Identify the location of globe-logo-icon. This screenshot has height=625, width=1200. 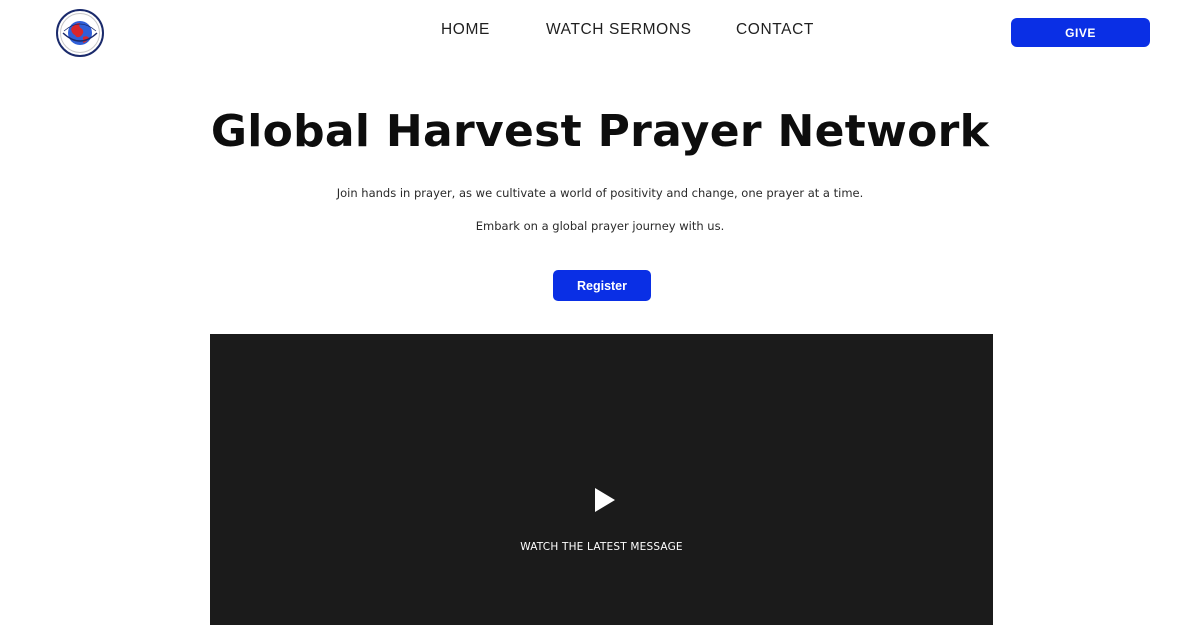
(80, 33).